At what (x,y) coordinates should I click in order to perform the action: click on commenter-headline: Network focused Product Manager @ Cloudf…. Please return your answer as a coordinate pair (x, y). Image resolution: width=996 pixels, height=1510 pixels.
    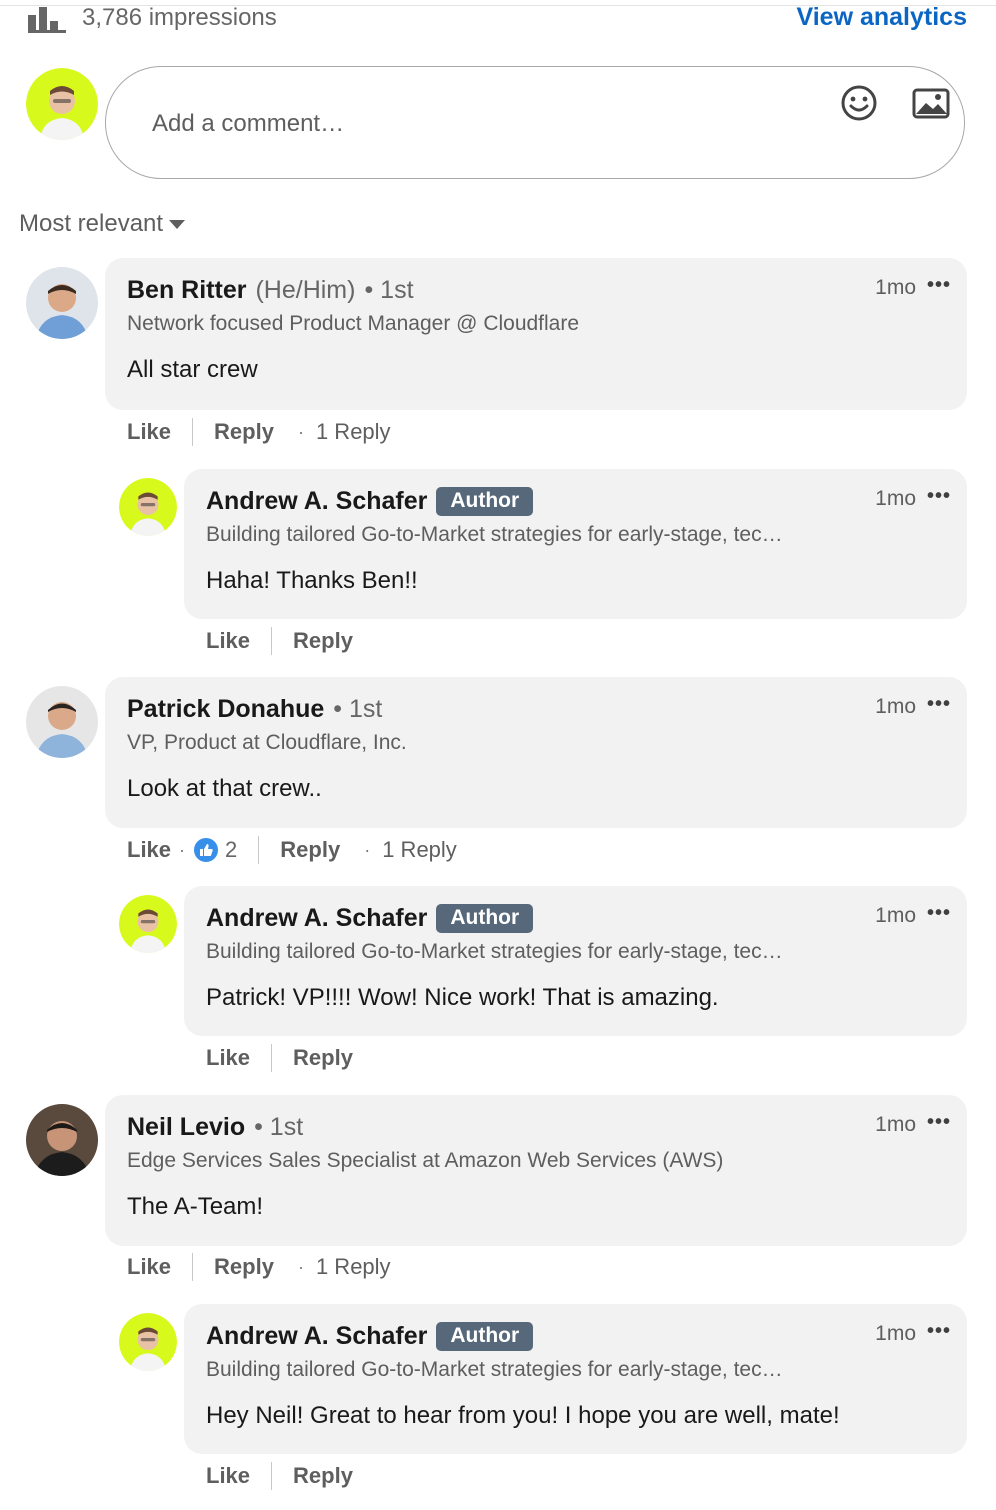
    Looking at the image, I should click on (353, 323).